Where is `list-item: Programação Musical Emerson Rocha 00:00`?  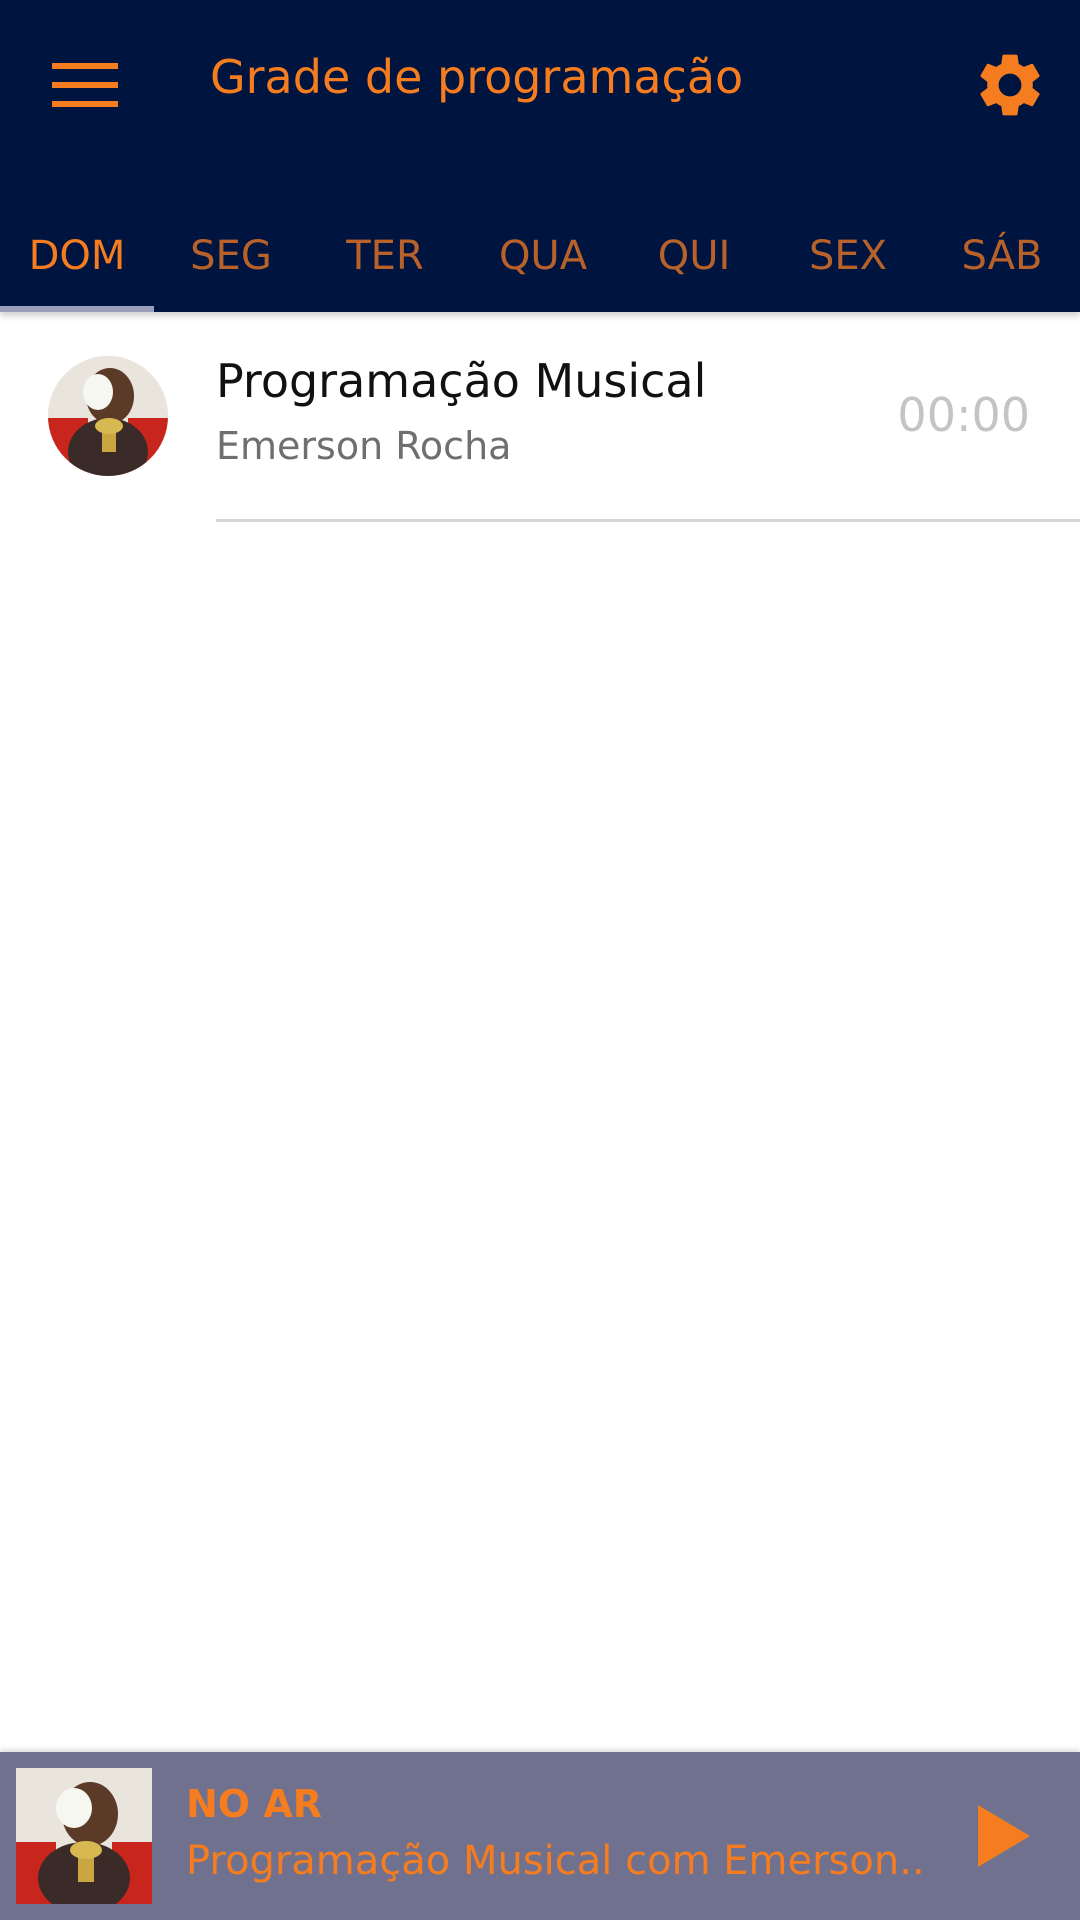
list-item: Programação Musical Emerson Rocha 00:00 is located at coordinates (540, 417).